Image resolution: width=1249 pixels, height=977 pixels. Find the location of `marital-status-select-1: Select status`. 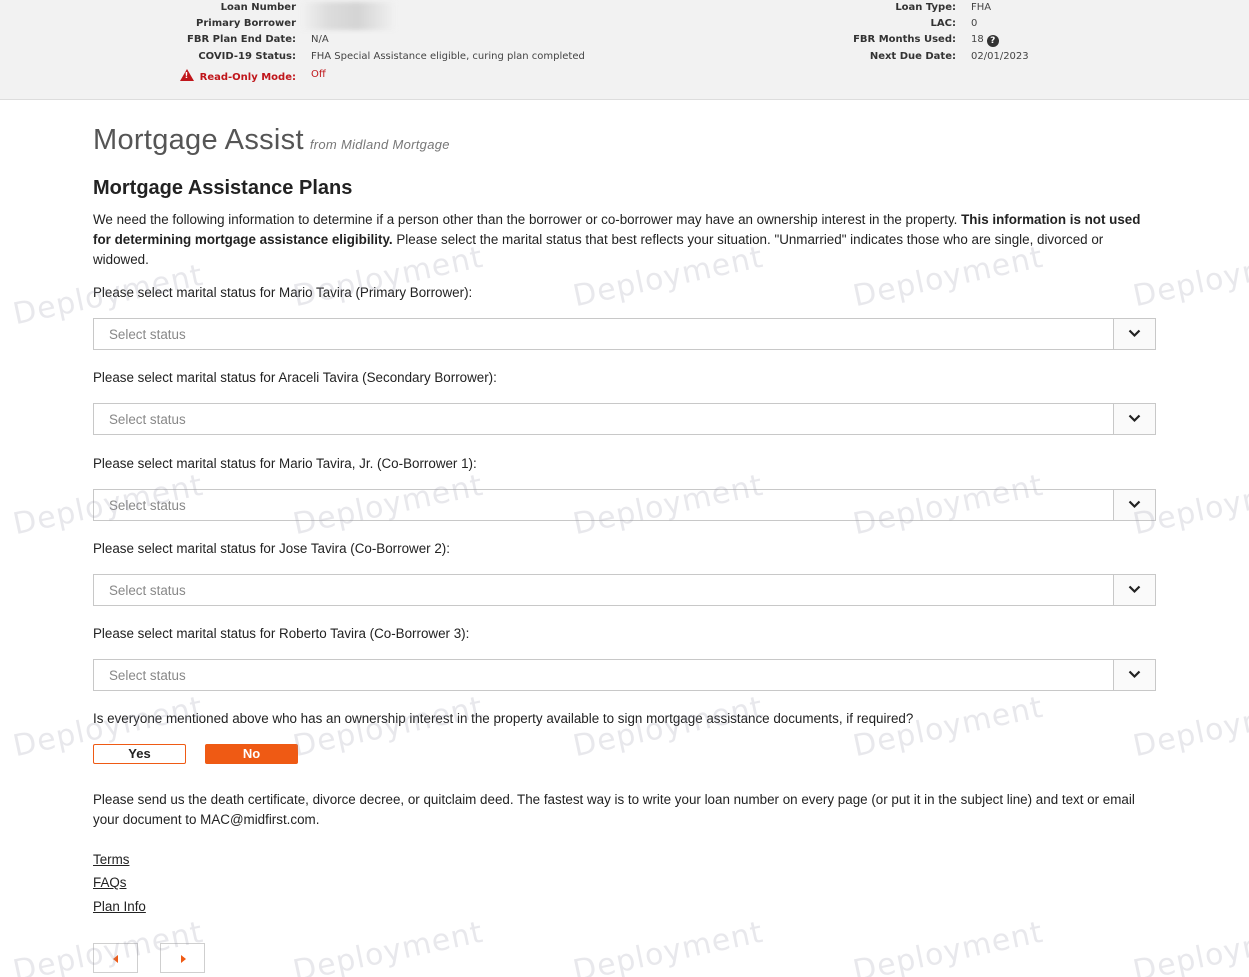

marital-status-select-1: Select status is located at coordinates (624, 334).